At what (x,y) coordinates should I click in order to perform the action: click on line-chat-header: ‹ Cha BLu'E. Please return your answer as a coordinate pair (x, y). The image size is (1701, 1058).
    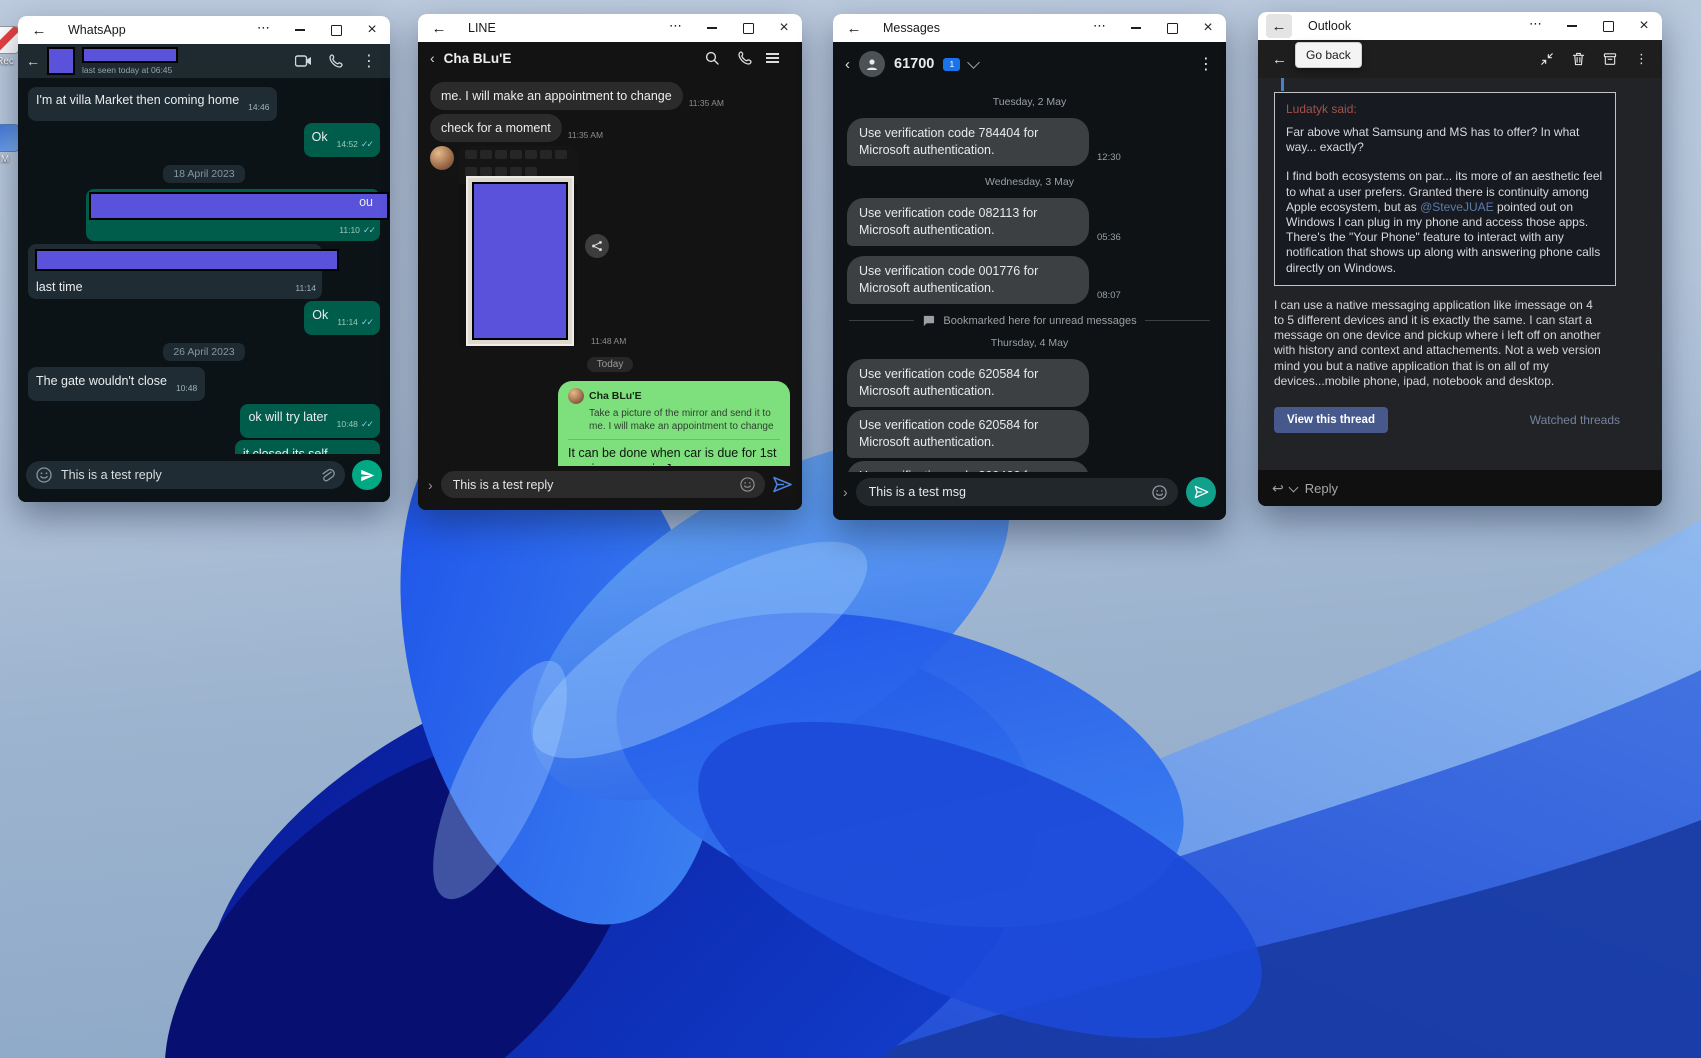
    Looking at the image, I should click on (610, 58).